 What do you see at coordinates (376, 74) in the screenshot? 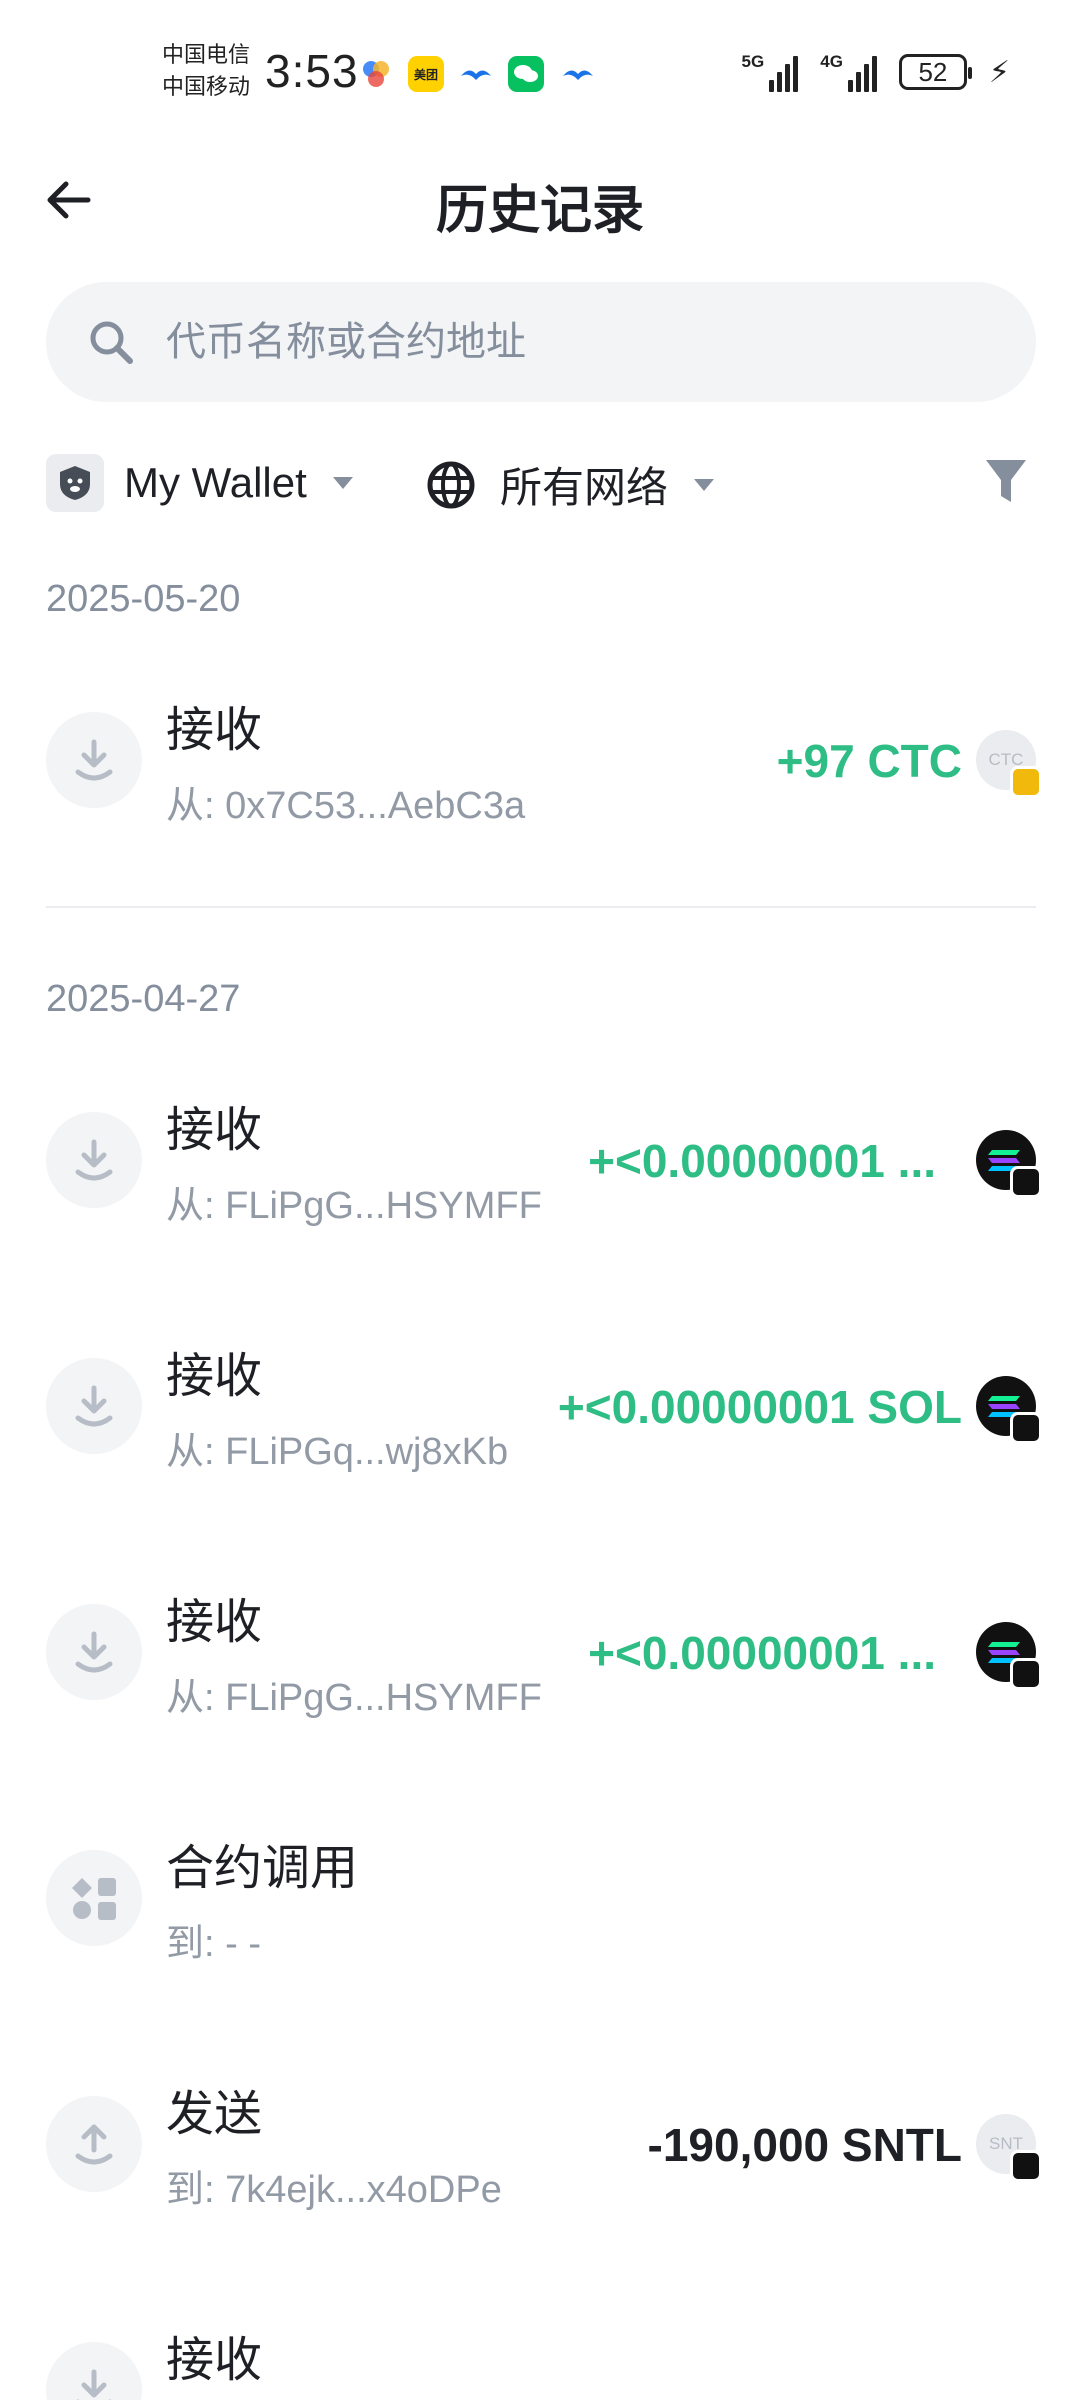
I see `colorful-pinwheel-icon` at bounding box center [376, 74].